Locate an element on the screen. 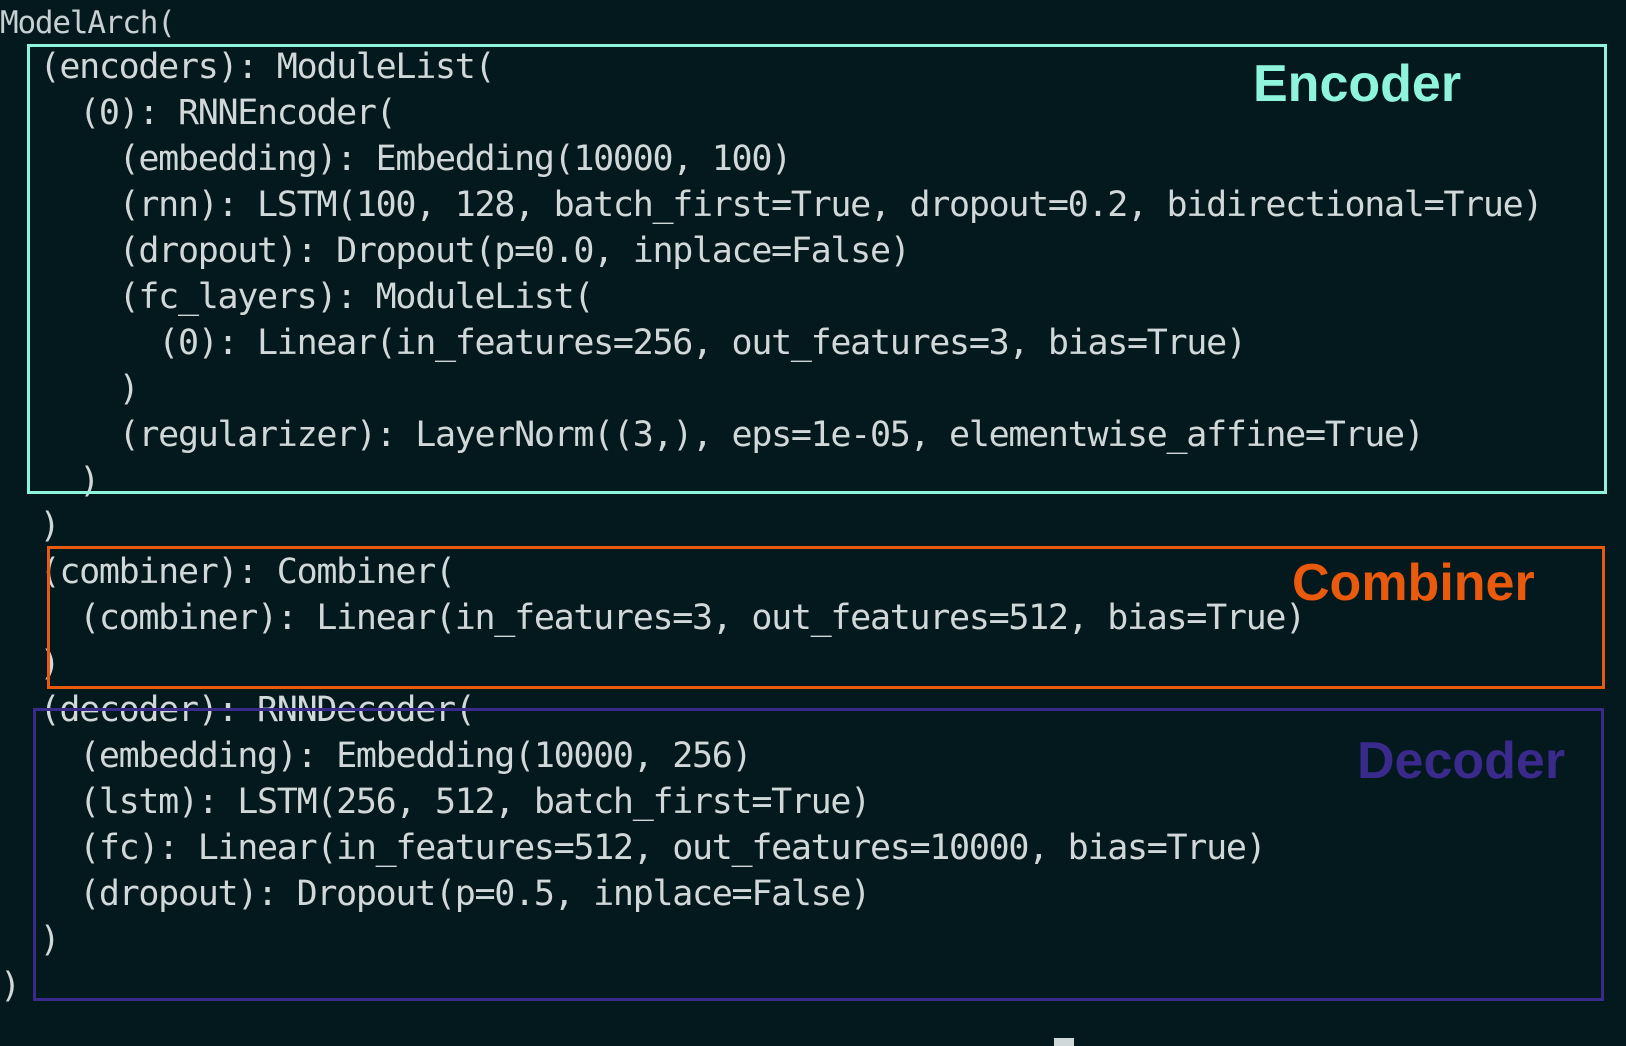 The height and width of the screenshot is (1046, 1626). combiner-label: Combiner is located at coordinates (1413, 583).